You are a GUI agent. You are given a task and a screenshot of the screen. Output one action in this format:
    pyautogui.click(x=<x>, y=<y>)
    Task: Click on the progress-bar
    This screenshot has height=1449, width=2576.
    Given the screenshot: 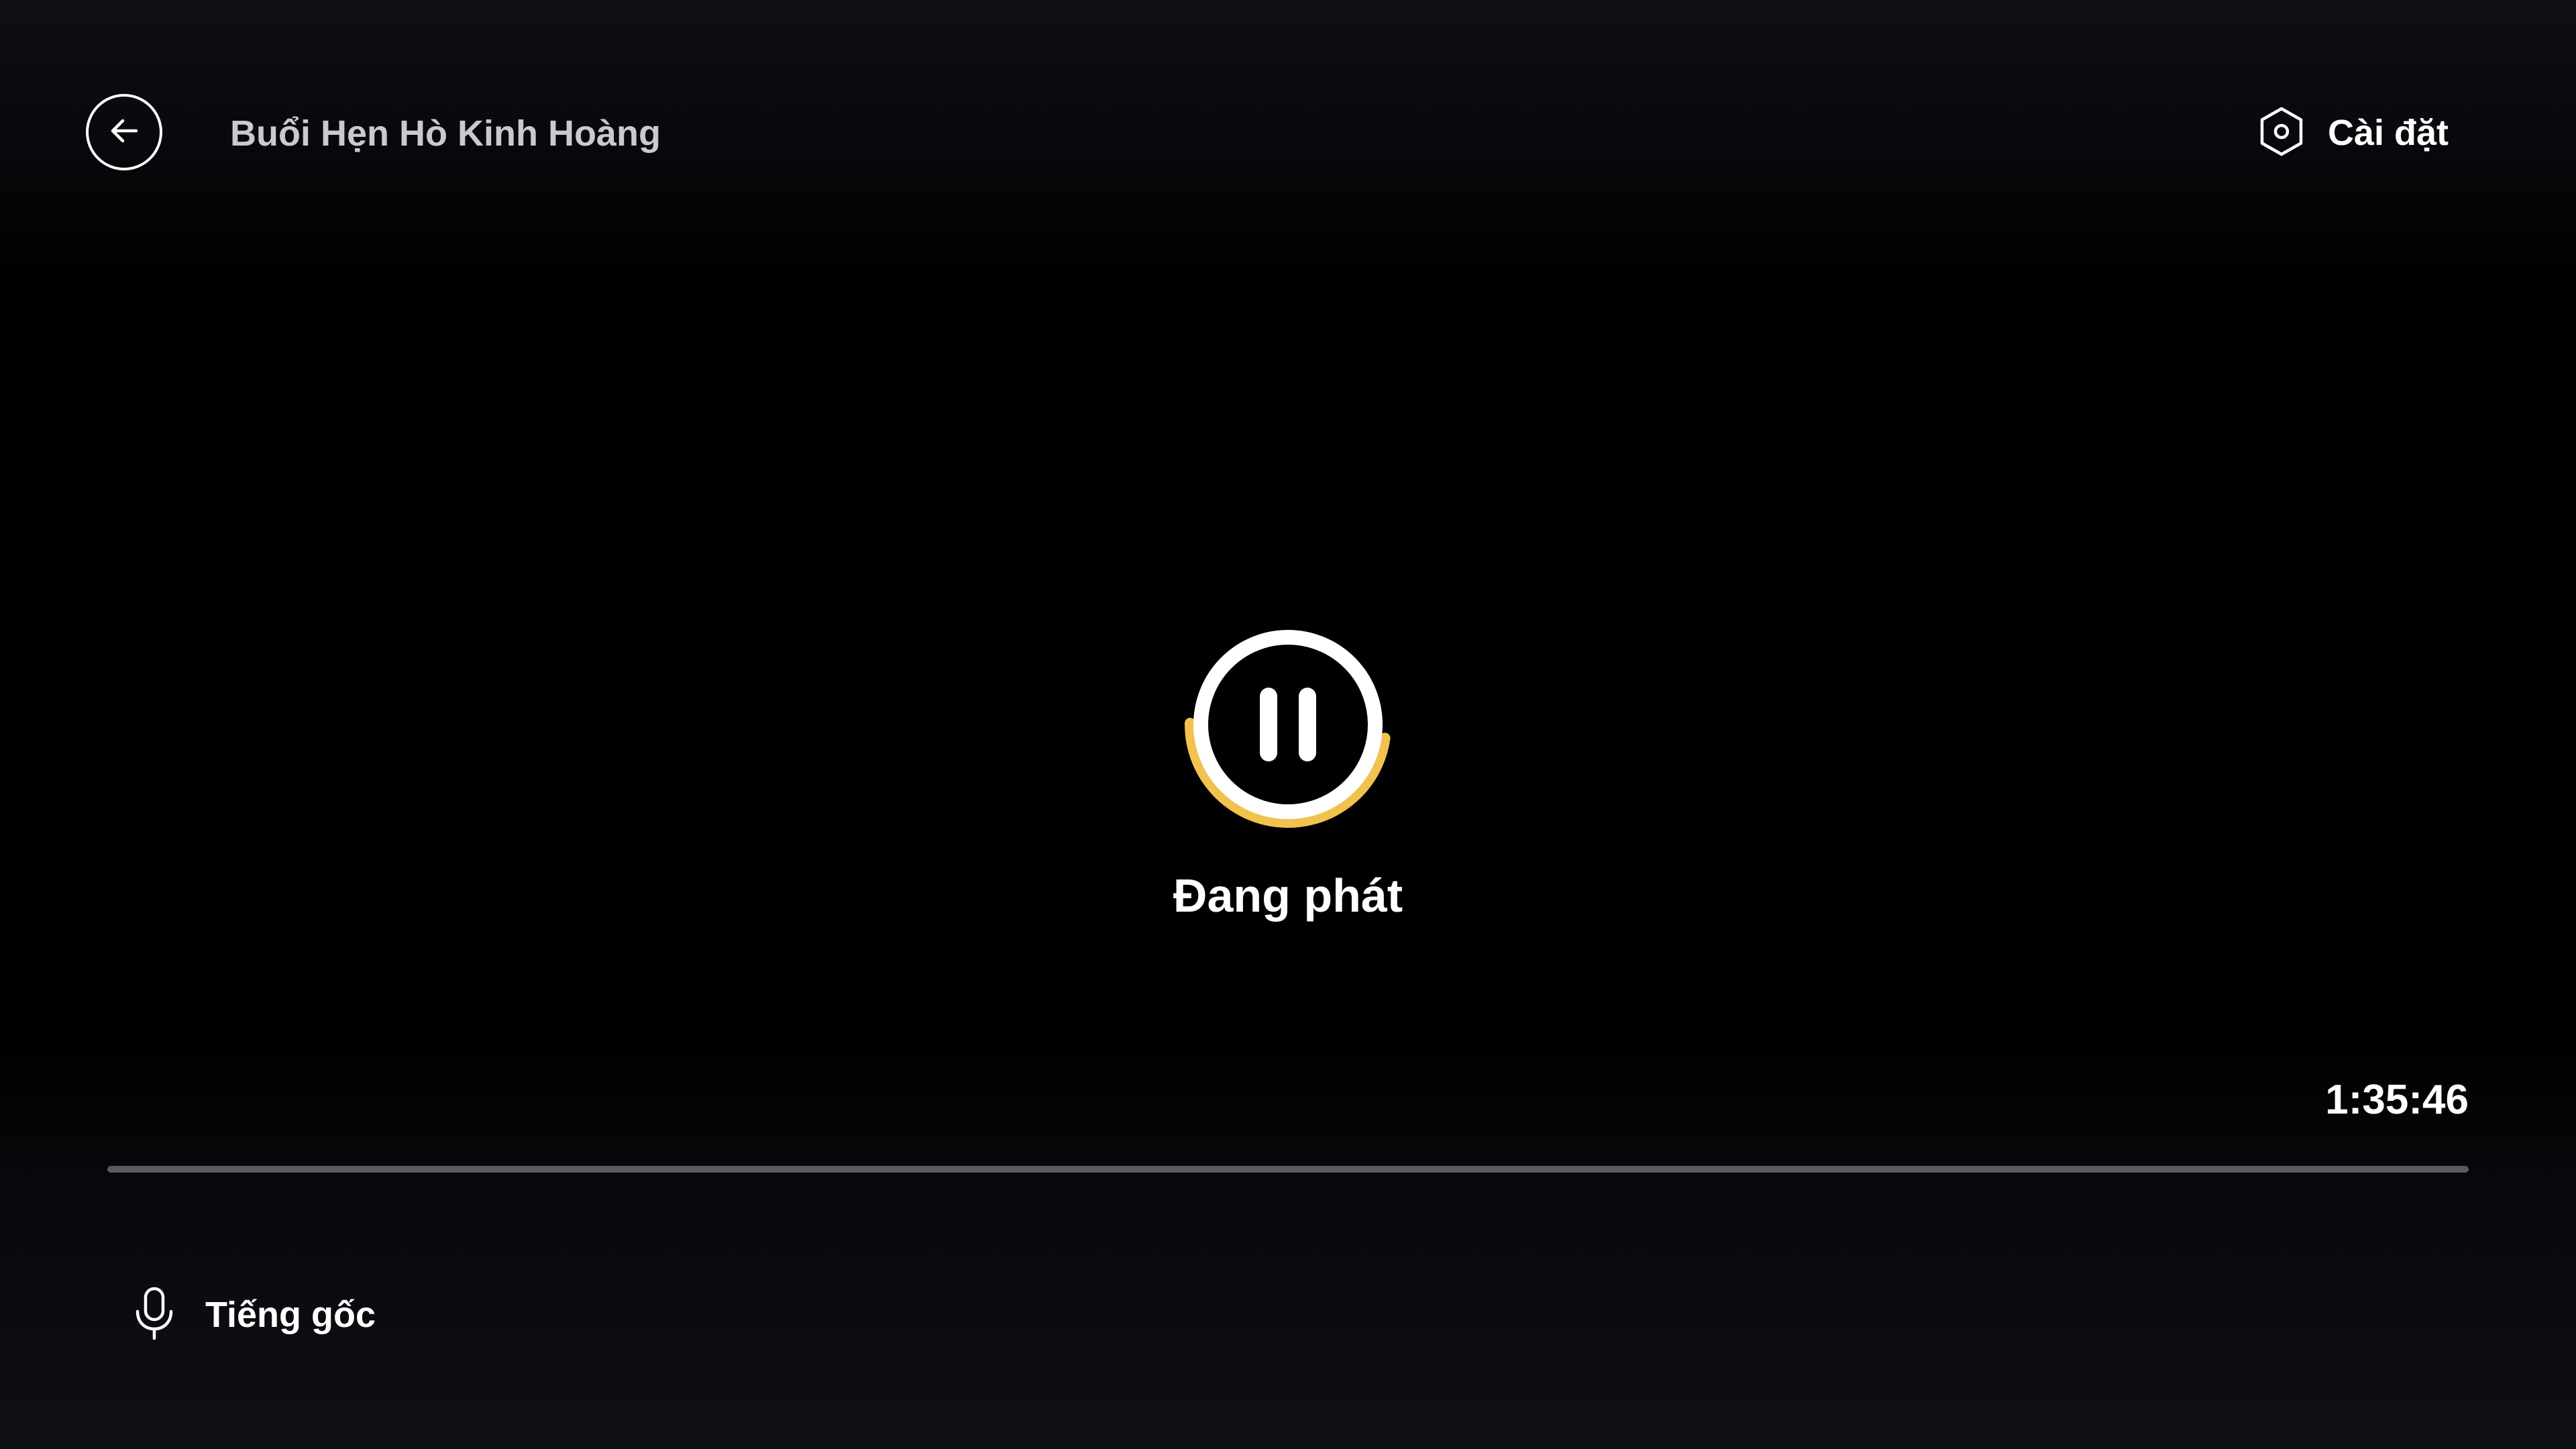 What is the action you would take?
    pyautogui.click(x=1288, y=1169)
    